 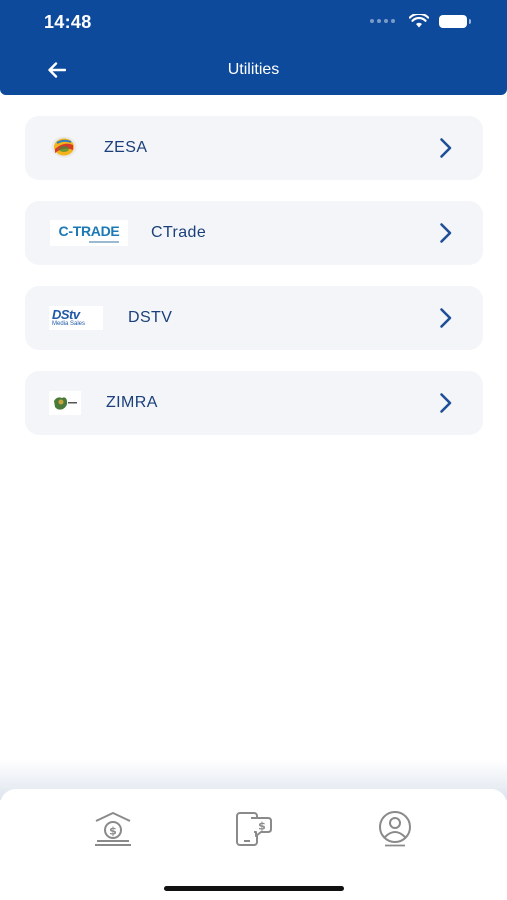 I want to click on profile-icon, so click(x=395, y=829).